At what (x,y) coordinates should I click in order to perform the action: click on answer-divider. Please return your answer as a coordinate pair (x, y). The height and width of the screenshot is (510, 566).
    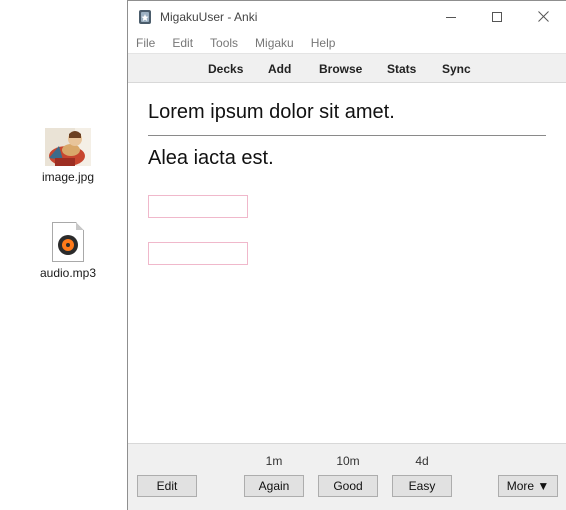
    Looking at the image, I should click on (347, 135).